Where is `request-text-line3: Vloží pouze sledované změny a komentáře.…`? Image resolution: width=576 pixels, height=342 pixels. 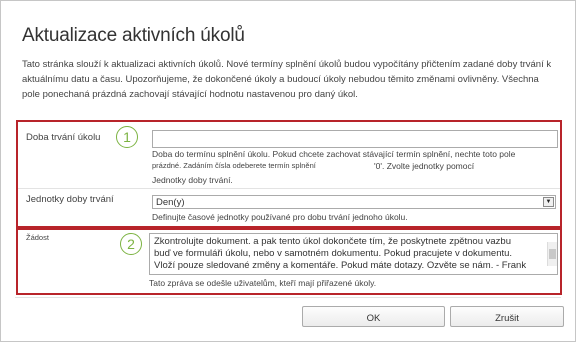
request-text-line3: Vloží pouze sledované změny a komentáře.… is located at coordinates (340, 265).